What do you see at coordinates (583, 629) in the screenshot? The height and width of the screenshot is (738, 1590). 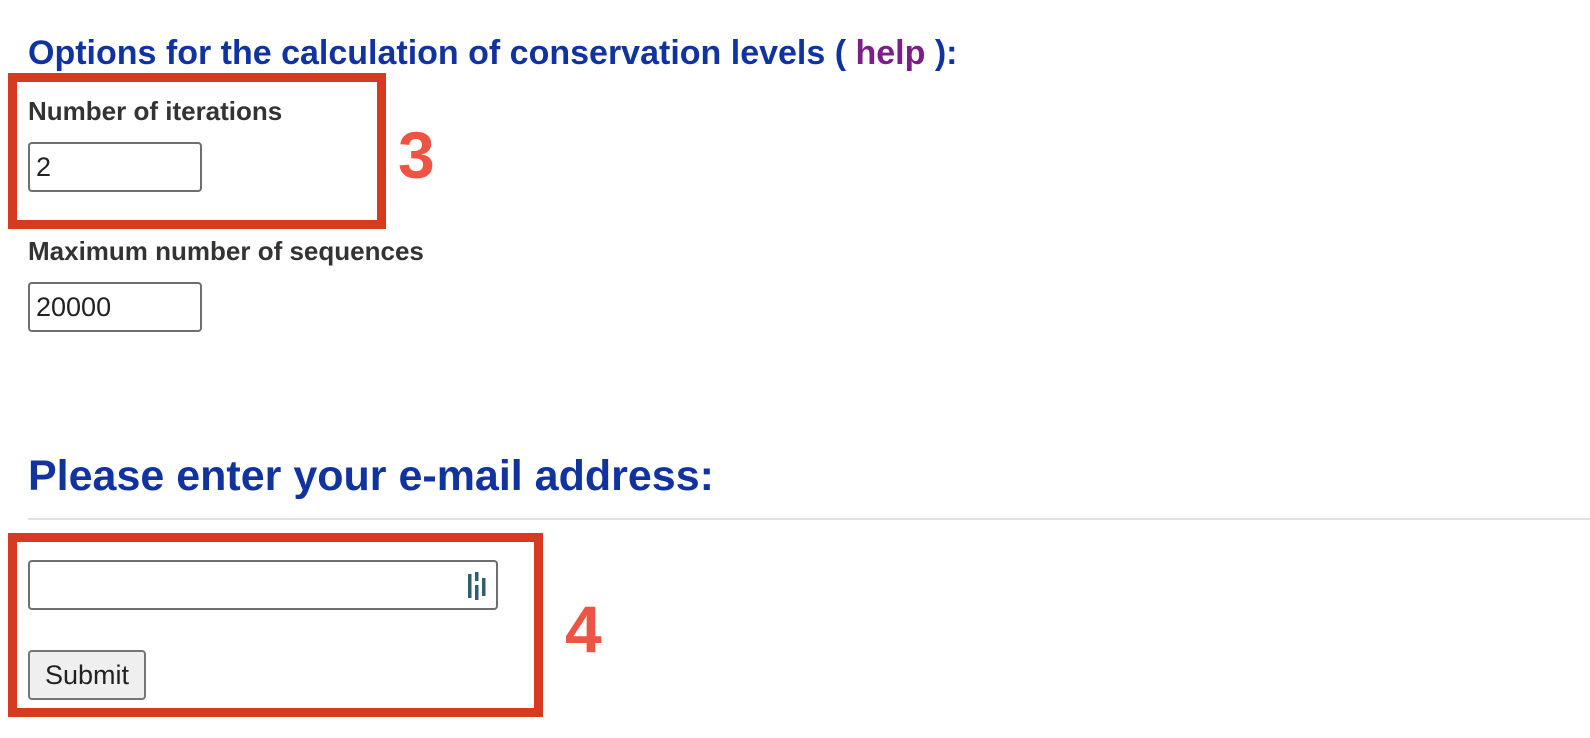 I see `email-marker-number: 4` at bounding box center [583, 629].